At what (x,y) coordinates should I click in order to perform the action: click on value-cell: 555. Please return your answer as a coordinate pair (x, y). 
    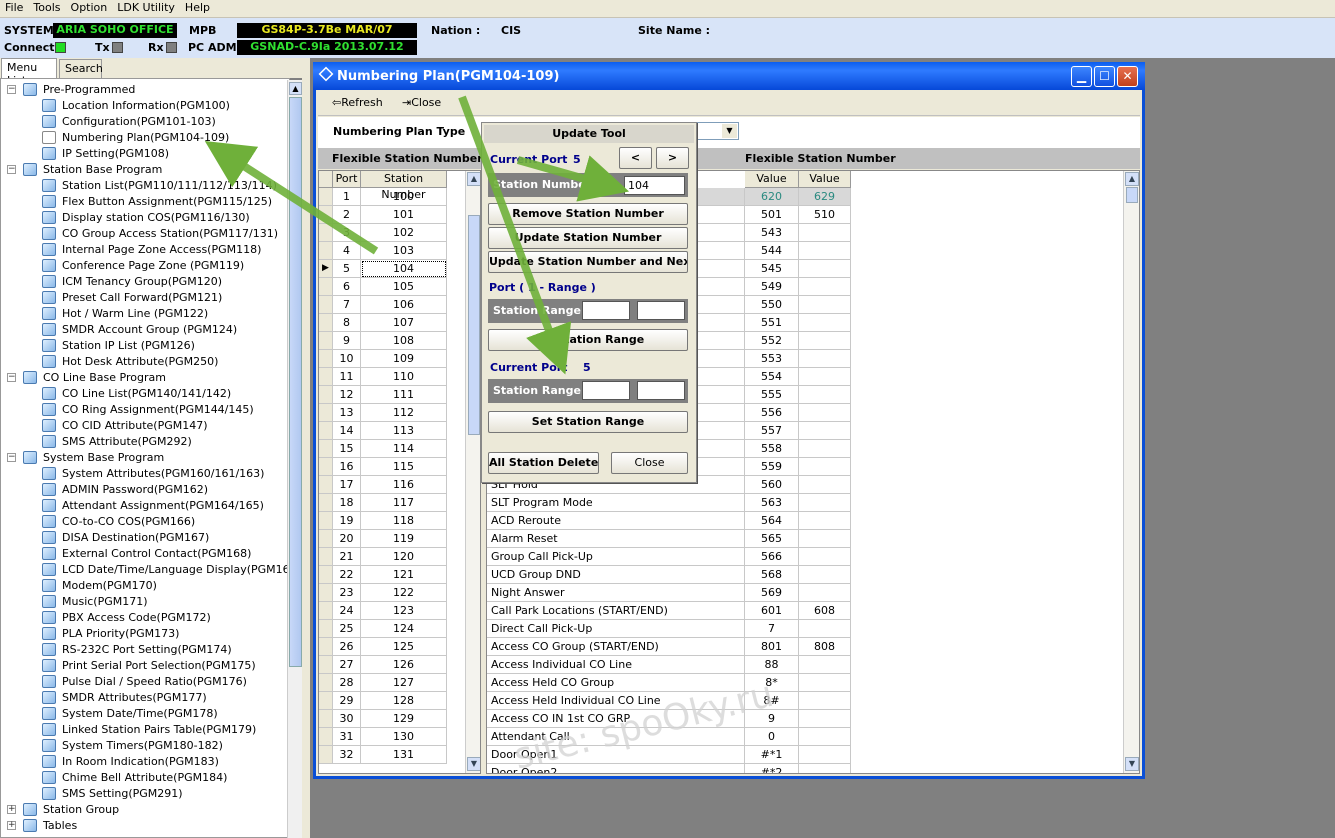
    Looking at the image, I should click on (772, 395).